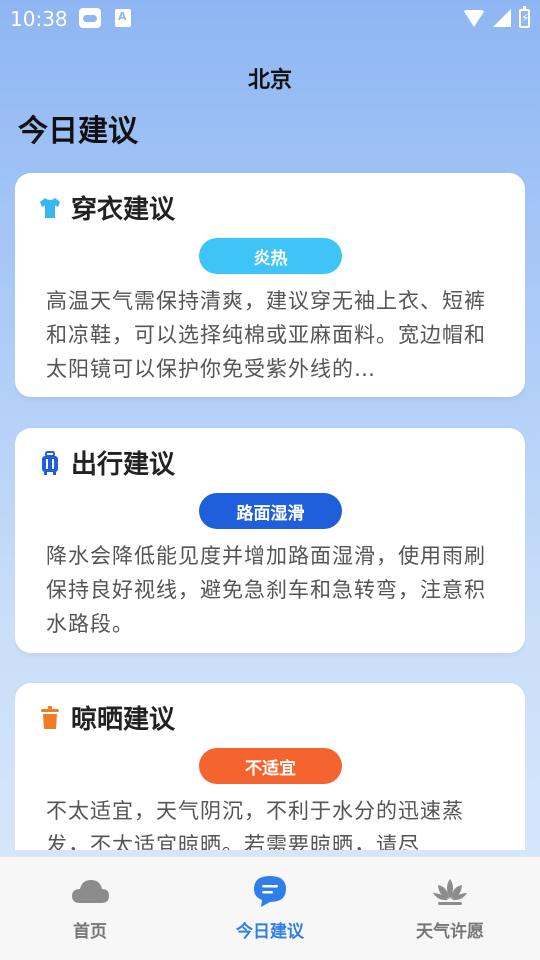  What do you see at coordinates (255, 824) in the screenshot?
I see `card-text: 不太适宜，天气阴沉，不利于水分的迅速蒸发，不太适宜晾晒。若需要晾晒，请尽` at bounding box center [255, 824].